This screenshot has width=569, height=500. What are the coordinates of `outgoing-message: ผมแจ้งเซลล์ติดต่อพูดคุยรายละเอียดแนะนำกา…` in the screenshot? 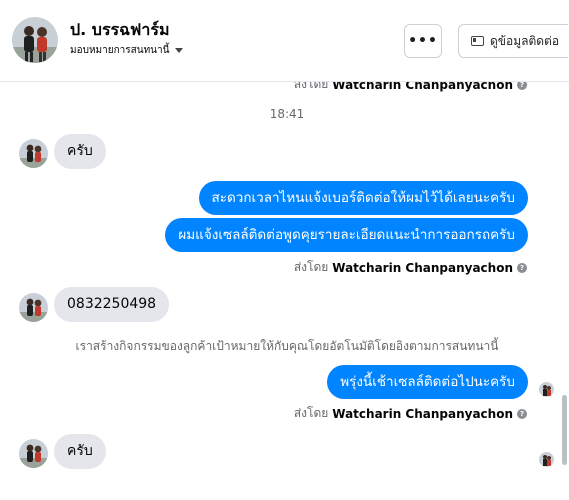 It's located at (346, 235).